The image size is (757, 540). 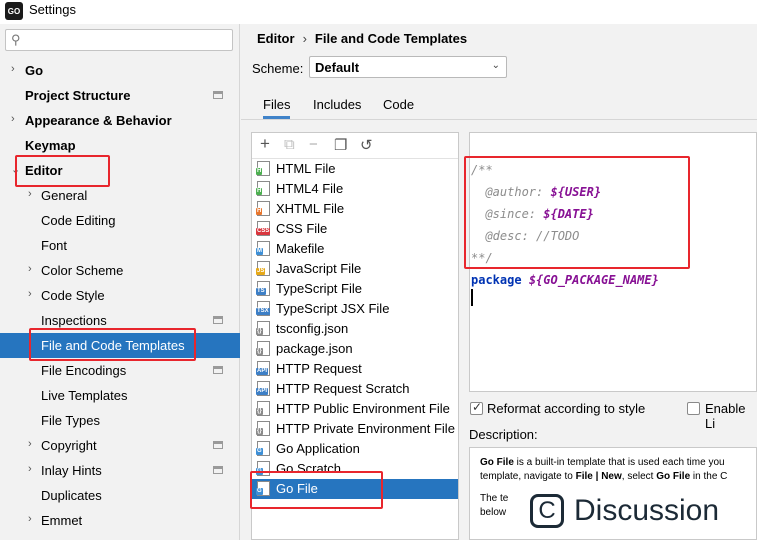 I want to click on file-type-badge: G, so click(x=259, y=491).